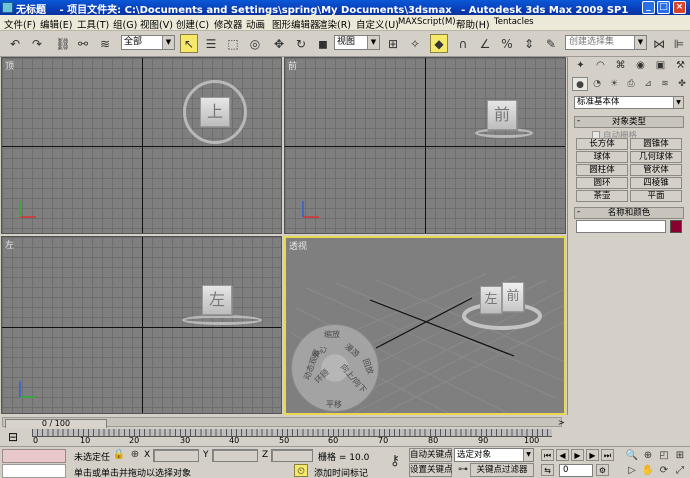 The height and width of the screenshot is (478, 690). What do you see at coordinates (215, 112) in the screenshot?
I see `viewcube: 上` at bounding box center [215, 112].